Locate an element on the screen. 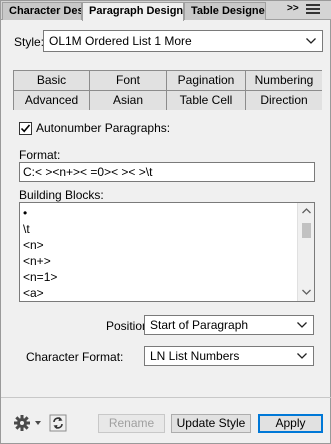  list-item: <n+> is located at coordinates (37, 261).